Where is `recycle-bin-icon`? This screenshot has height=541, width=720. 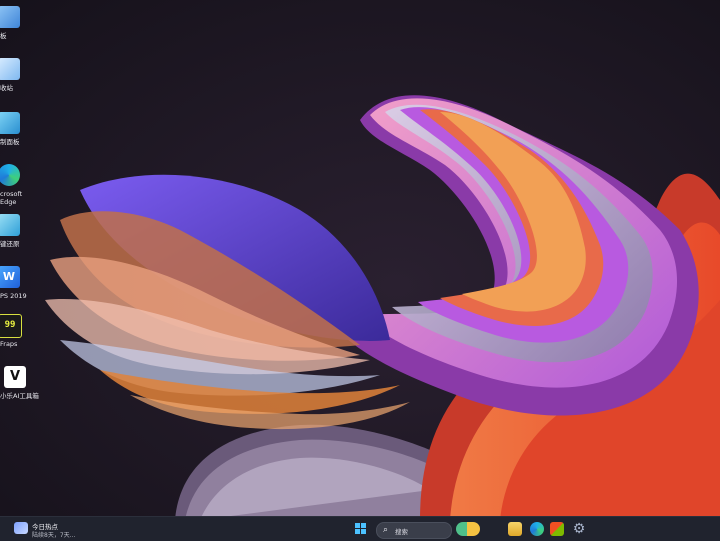 recycle-bin-icon is located at coordinates (10, 69).